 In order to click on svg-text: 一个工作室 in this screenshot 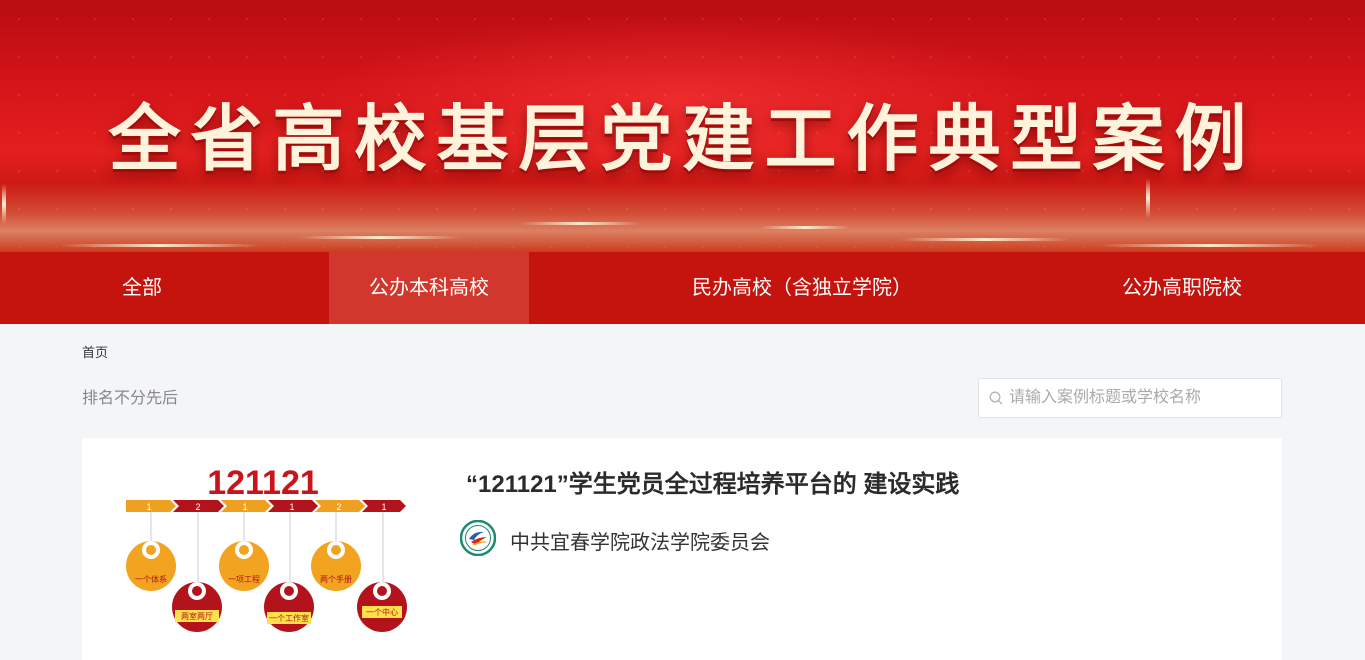, I will do `click(289, 618)`.